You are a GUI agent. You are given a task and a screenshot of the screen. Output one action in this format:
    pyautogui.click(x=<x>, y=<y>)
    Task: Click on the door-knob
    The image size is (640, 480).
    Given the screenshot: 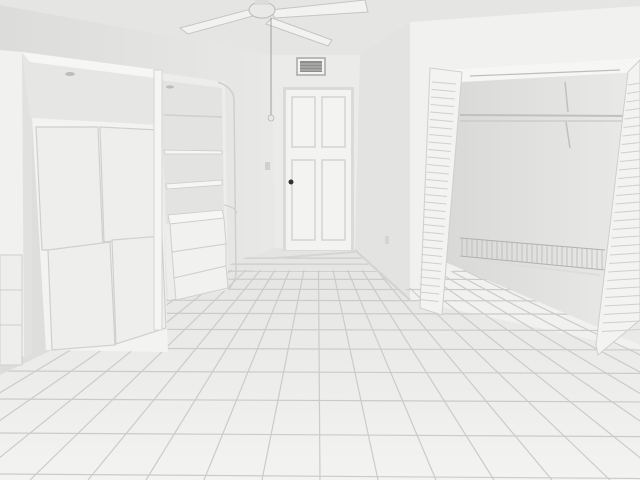 What is the action you would take?
    pyautogui.click(x=291, y=182)
    